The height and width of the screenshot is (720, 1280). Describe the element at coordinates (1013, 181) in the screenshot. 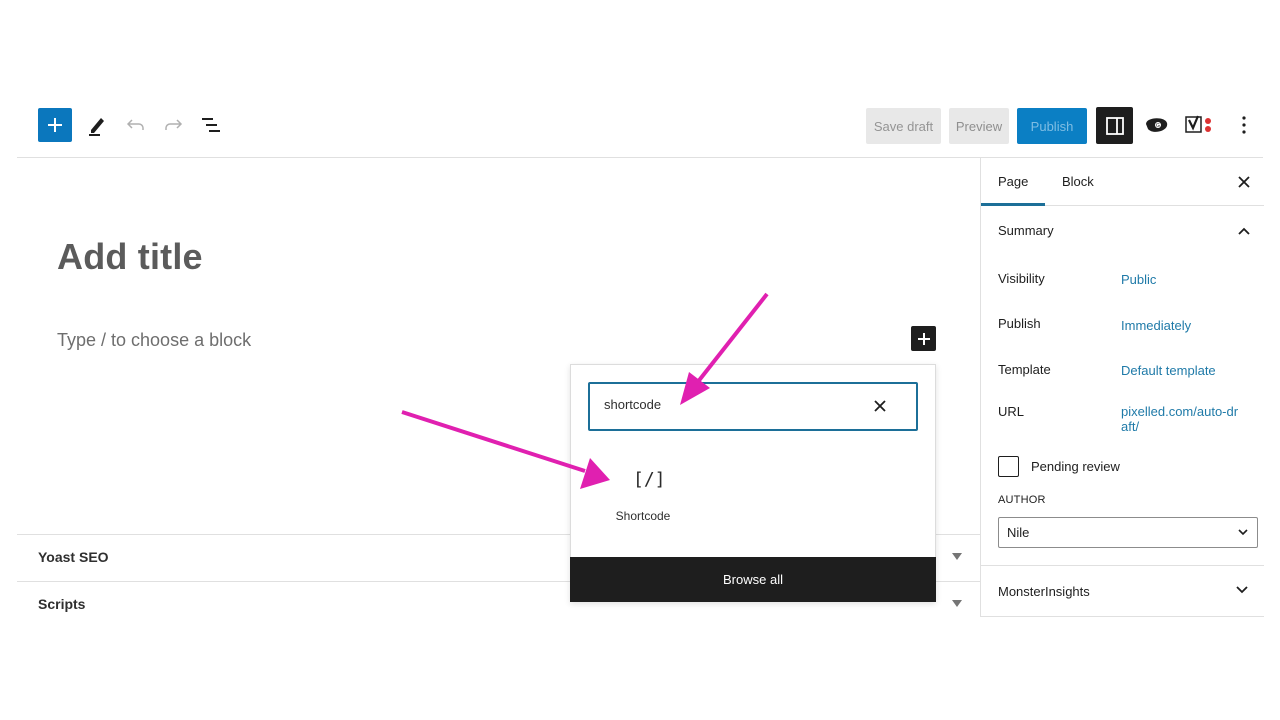

I see `tab-page: Page` at that location.